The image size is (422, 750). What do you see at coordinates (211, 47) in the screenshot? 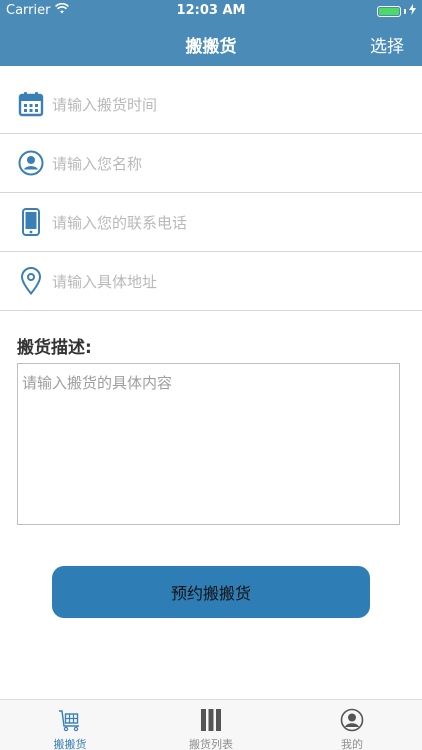
I see `page-title: 搬搬货` at bounding box center [211, 47].